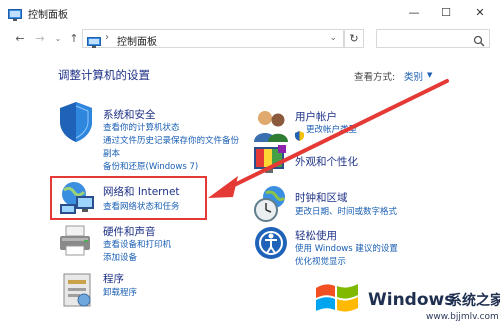 The image size is (500, 327). What do you see at coordinates (479, 41) in the screenshot?
I see `search-icon` at bounding box center [479, 41].